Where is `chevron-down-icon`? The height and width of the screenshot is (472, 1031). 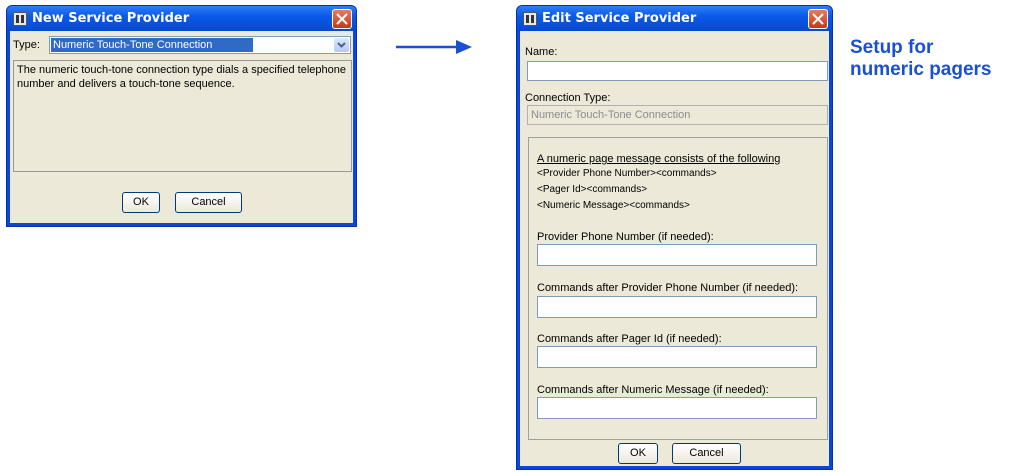
chevron-down-icon is located at coordinates (341, 45).